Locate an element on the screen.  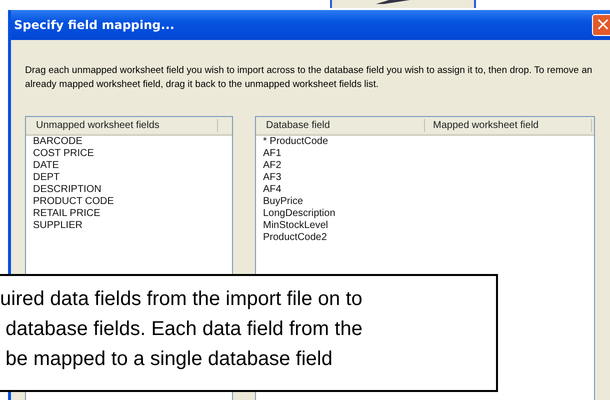
list-item: SUPPLIER is located at coordinates (129, 226).